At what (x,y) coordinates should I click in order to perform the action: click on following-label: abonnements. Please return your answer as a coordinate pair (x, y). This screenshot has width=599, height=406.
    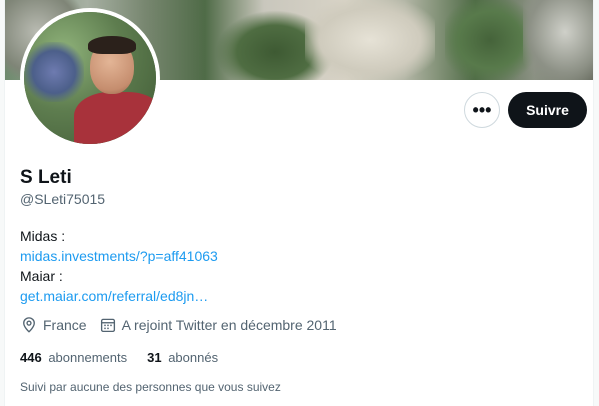
    Looking at the image, I should click on (88, 357).